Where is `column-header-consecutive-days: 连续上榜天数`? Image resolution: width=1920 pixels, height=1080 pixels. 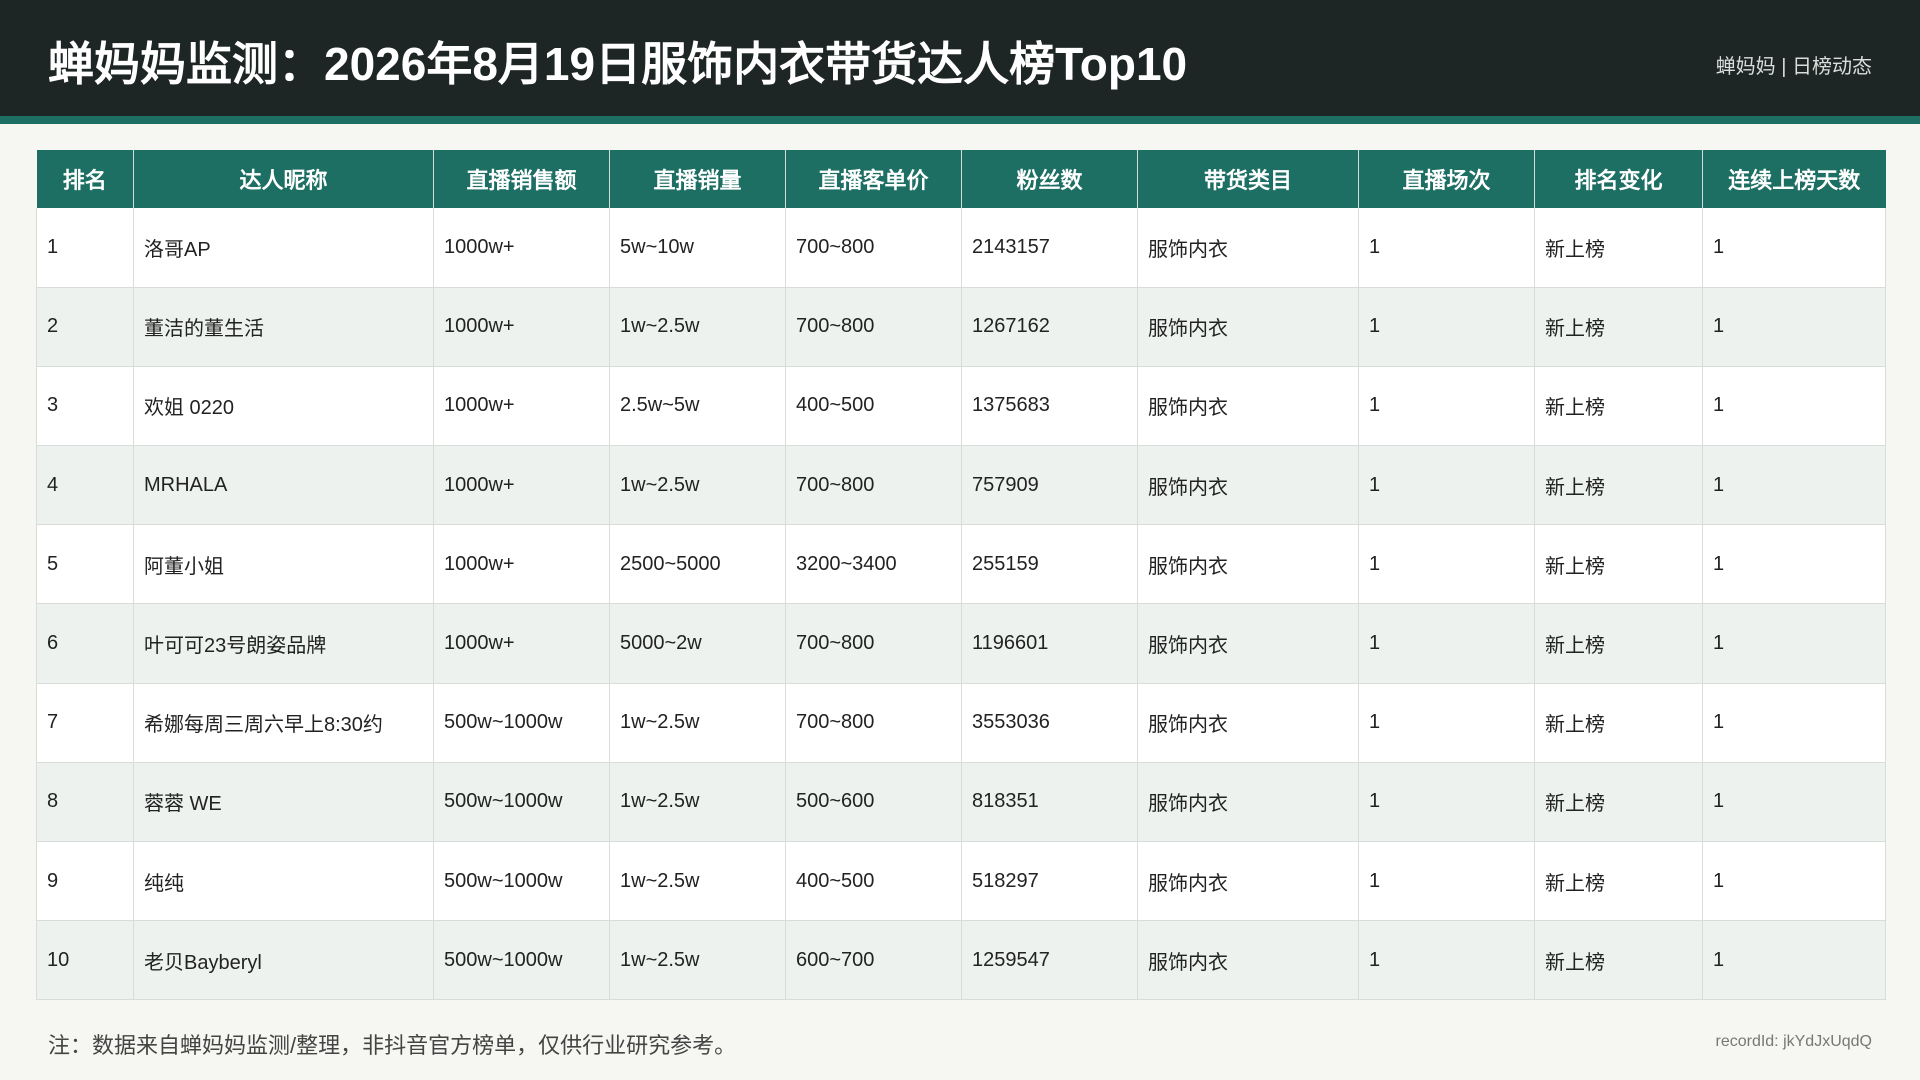 column-header-consecutive-days: 连续上榜天数 is located at coordinates (1794, 179).